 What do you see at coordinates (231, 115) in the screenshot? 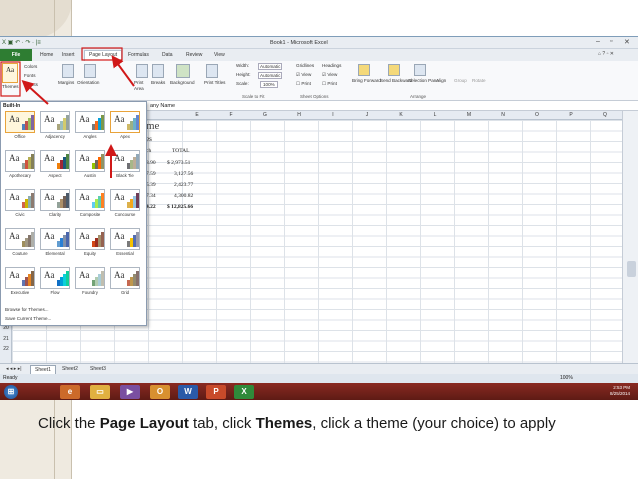
I see `column-header: F` at bounding box center [231, 115].